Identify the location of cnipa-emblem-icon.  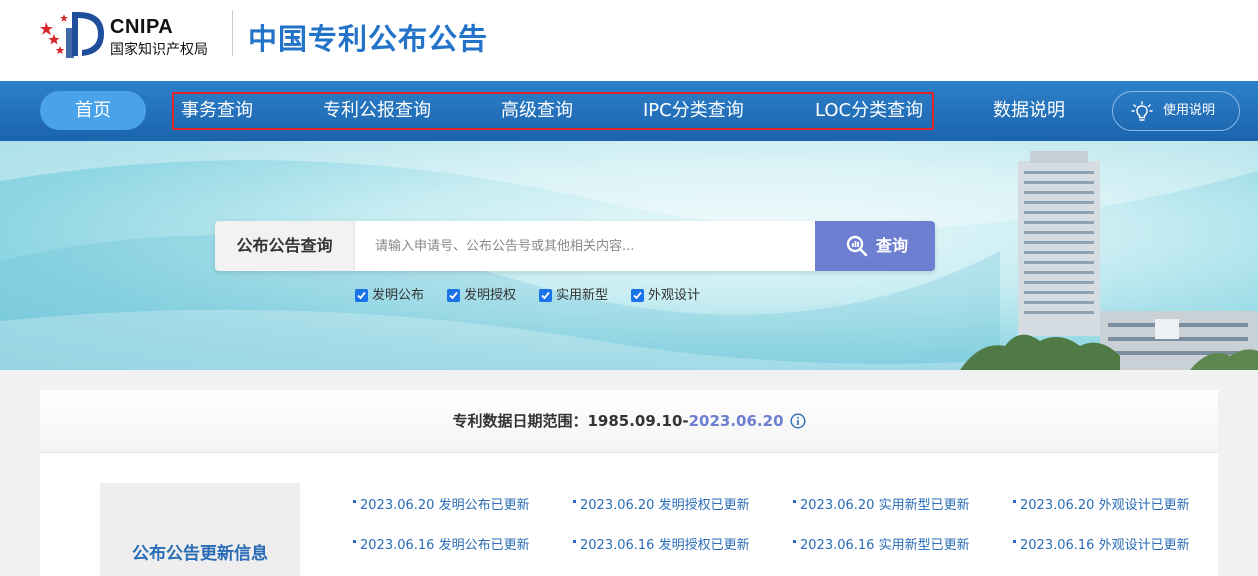
(72, 35).